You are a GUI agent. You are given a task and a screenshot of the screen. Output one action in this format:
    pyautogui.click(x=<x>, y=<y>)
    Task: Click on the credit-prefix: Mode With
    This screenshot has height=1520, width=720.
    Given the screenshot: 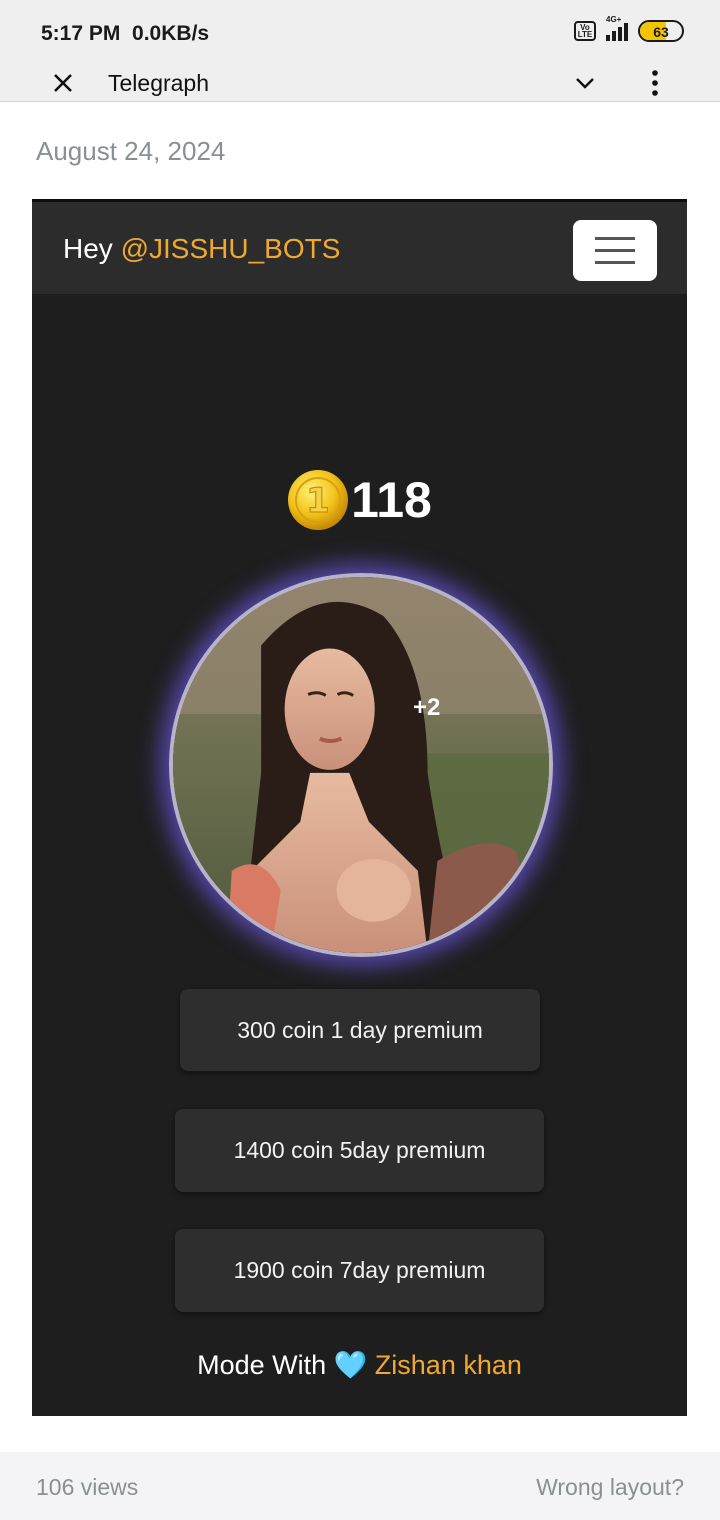 What is the action you would take?
    pyautogui.click(x=265, y=1365)
    